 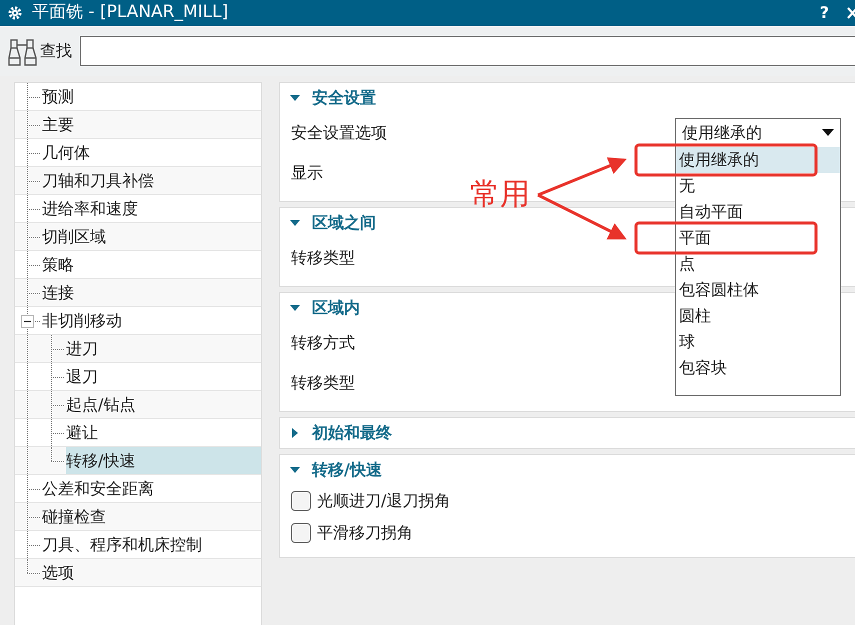 I want to click on dropdown-option: 球, so click(x=758, y=342).